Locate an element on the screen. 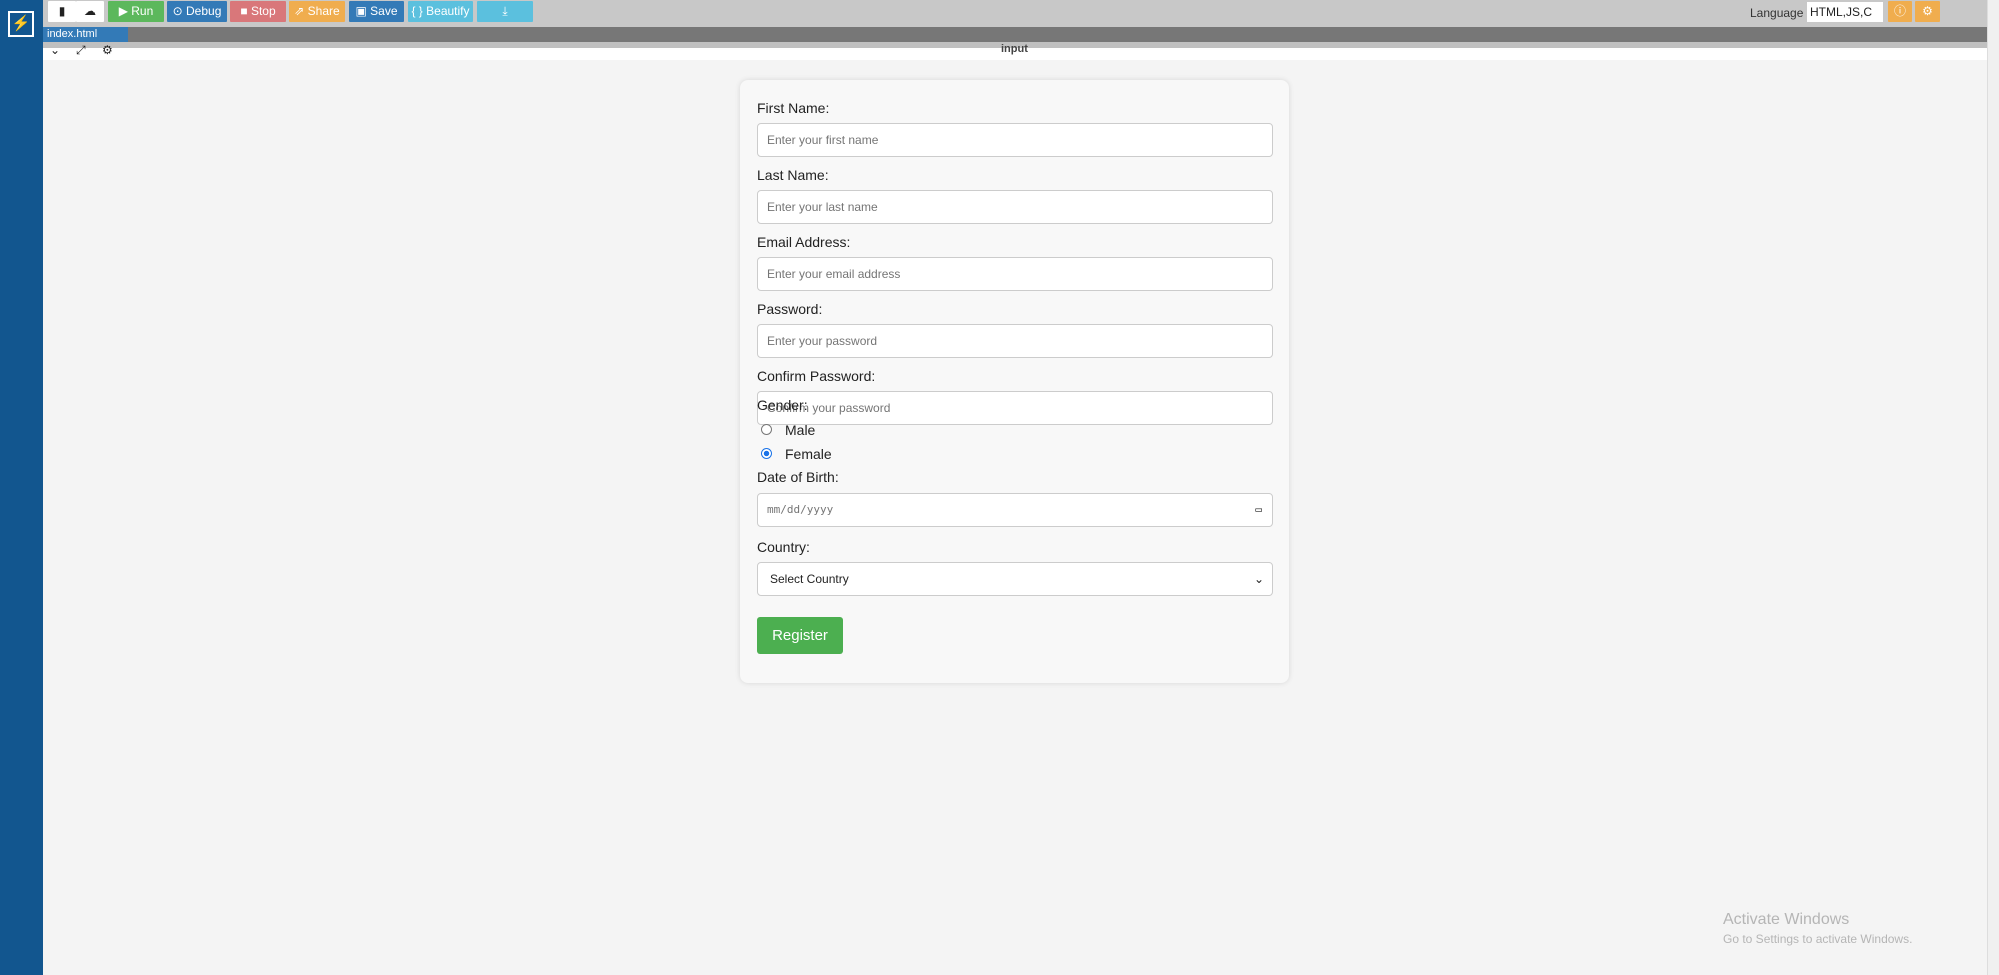  stop-button: ■ Stop is located at coordinates (258, 11).